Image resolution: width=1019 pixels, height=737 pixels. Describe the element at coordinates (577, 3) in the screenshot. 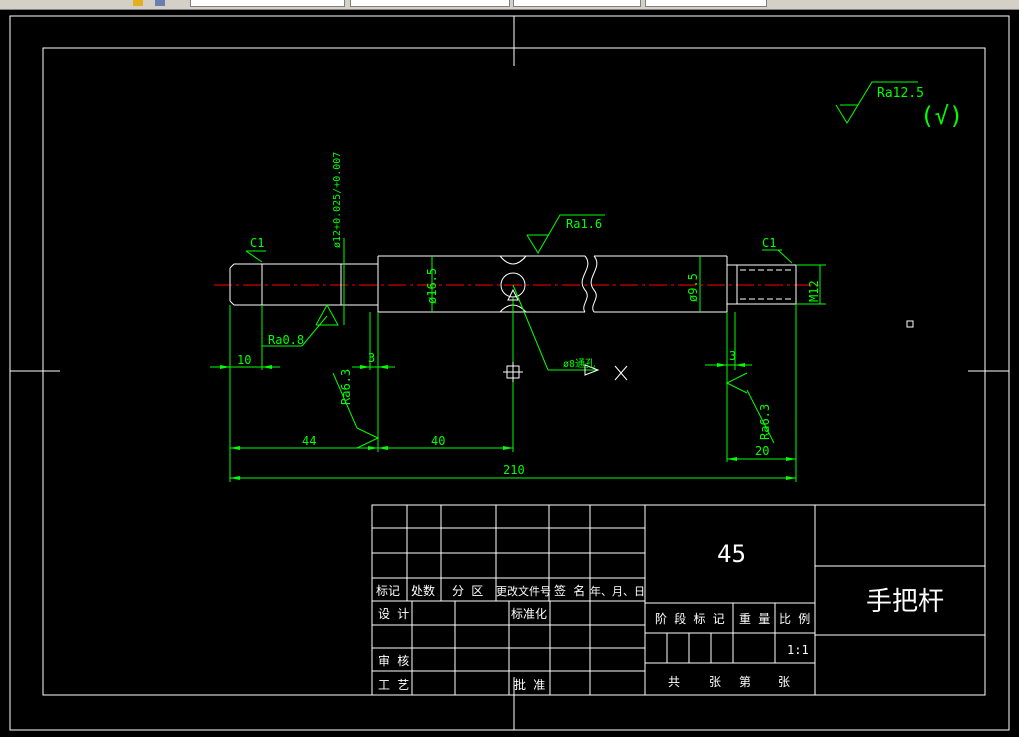

I see `linetype-dropdown` at that location.